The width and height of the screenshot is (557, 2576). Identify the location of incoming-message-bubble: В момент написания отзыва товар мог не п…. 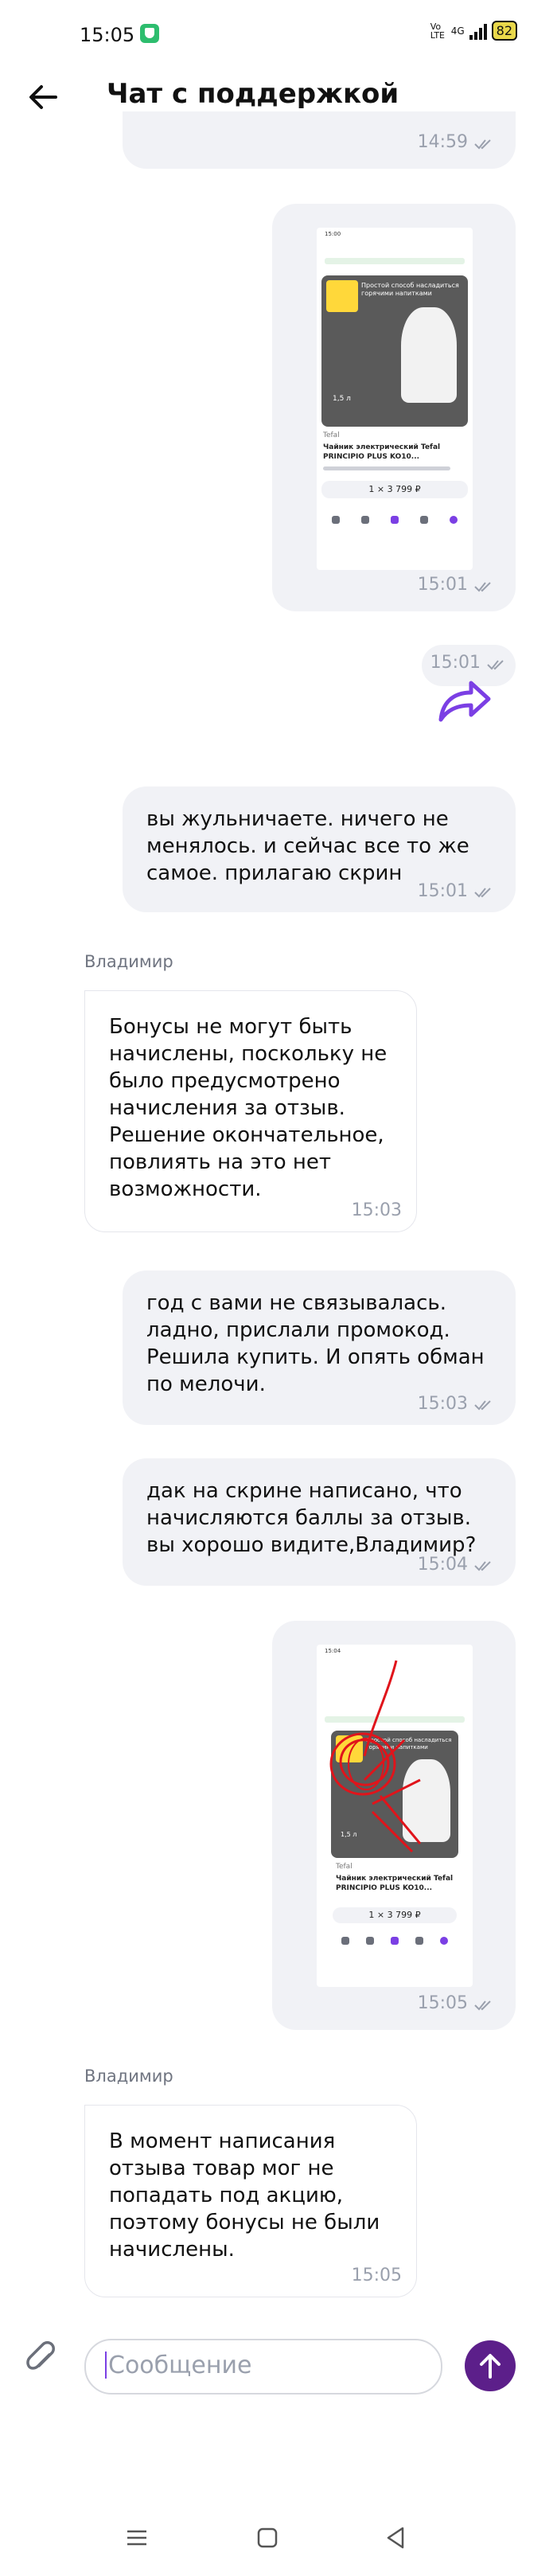
(250, 2201).